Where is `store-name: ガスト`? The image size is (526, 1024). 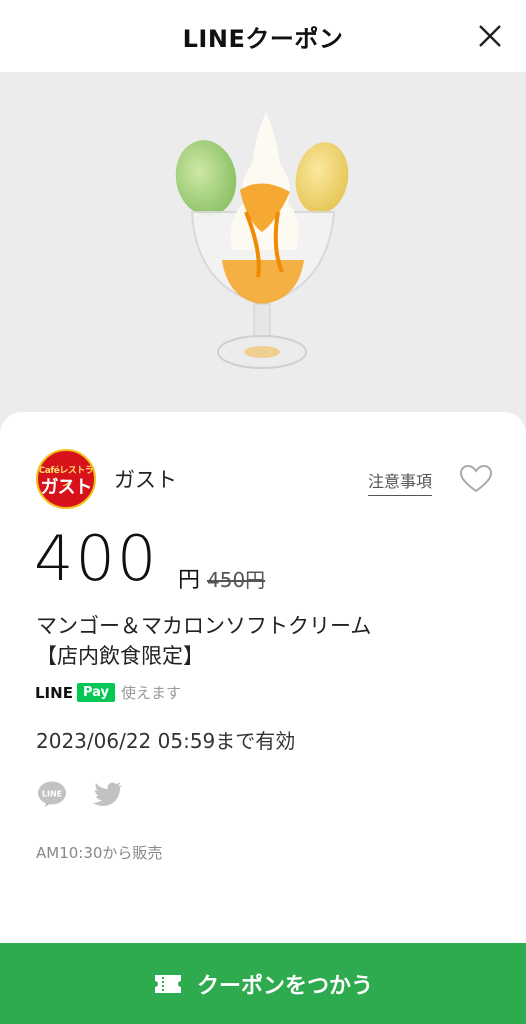 store-name: ガスト is located at coordinates (145, 480).